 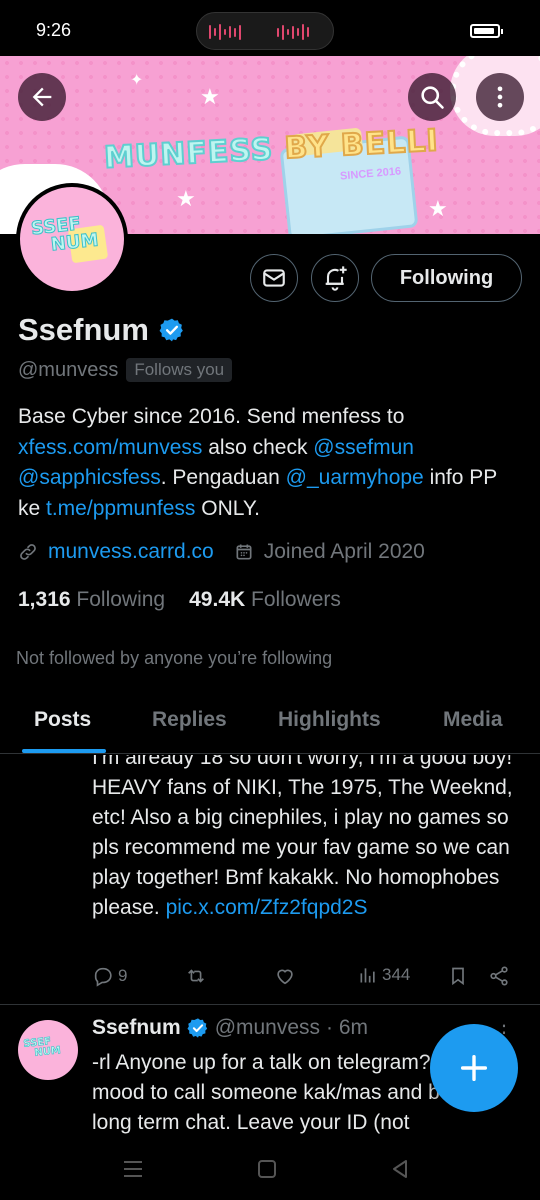 I want to click on plus-icon, so click(x=474, y=1068).